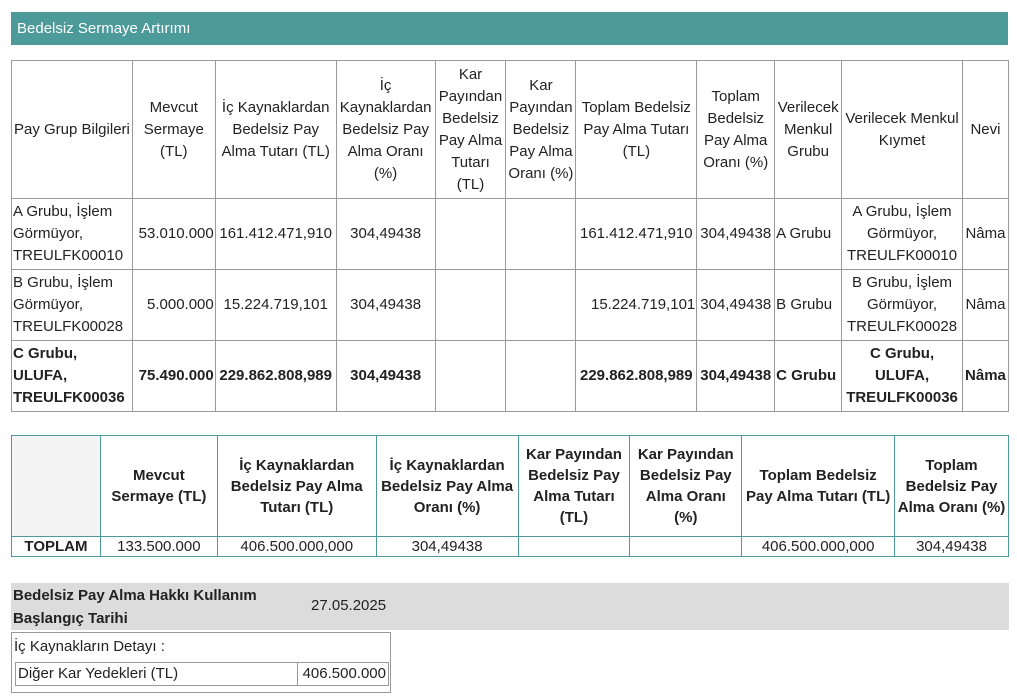  I want to click on cell: 5.000.000, so click(173, 305).